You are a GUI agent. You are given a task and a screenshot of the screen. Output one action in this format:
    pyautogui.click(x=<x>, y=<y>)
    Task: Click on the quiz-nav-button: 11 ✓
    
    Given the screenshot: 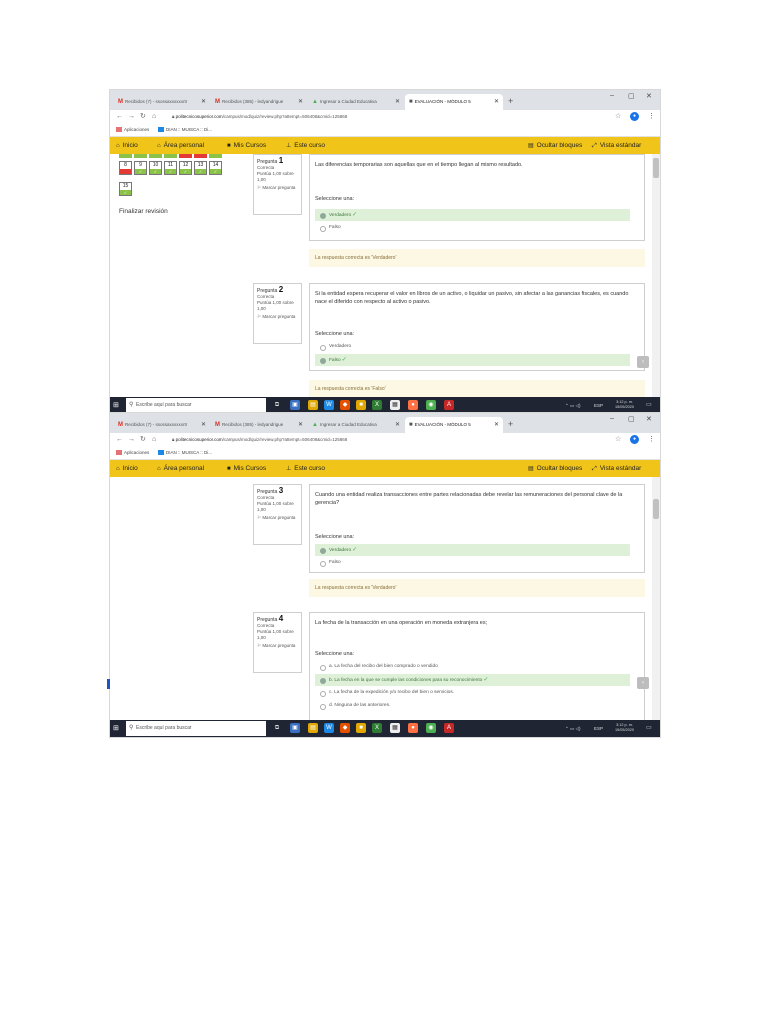 What is the action you would take?
    pyautogui.click(x=170, y=168)
    